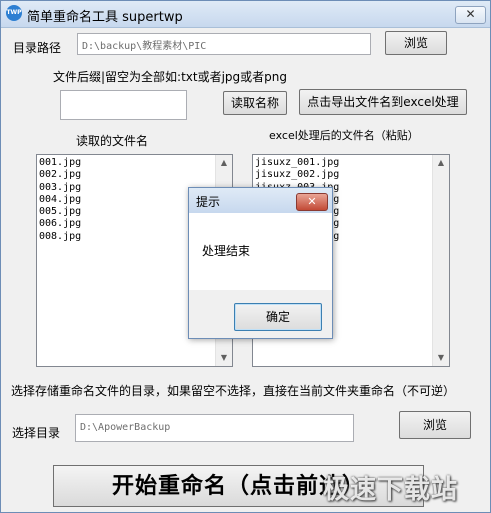 The height and width of the screenshot is (513, 491). I want to click on dialog-title-bar: 提示 ✕, so click(260, 200).